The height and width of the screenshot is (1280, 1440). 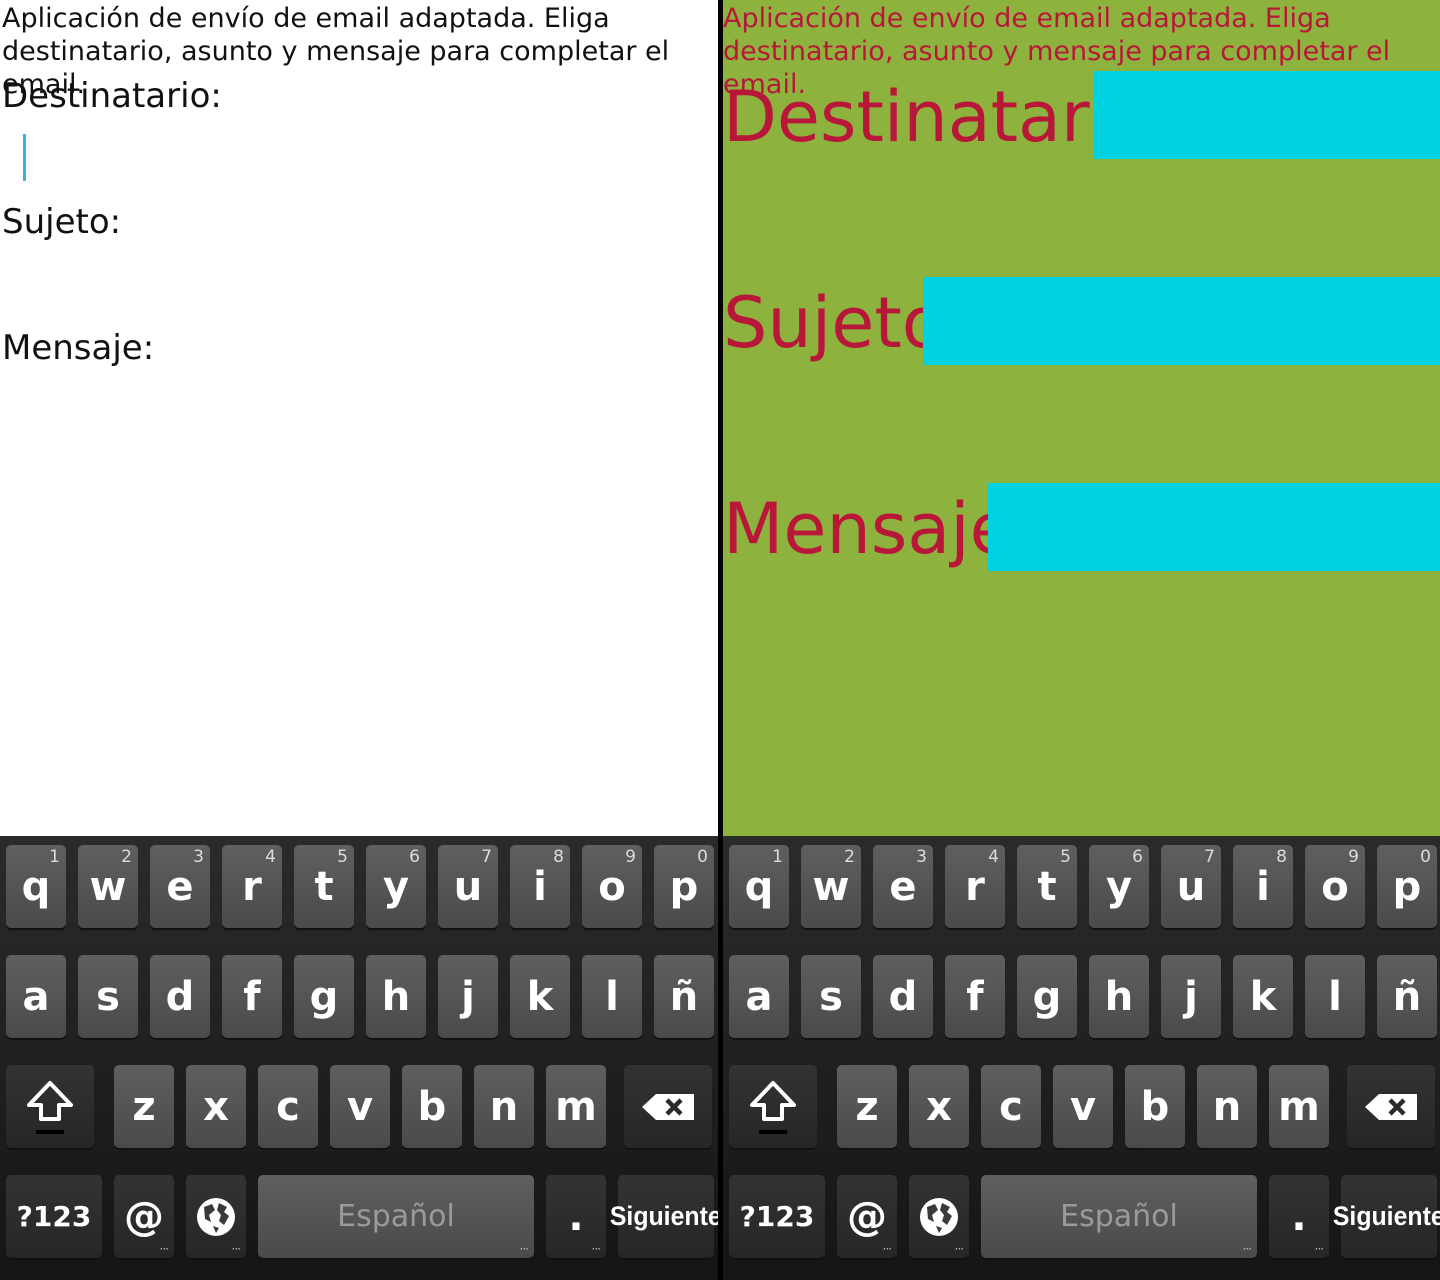 I want to click on key-label: y, so click(x=1119, y=886).